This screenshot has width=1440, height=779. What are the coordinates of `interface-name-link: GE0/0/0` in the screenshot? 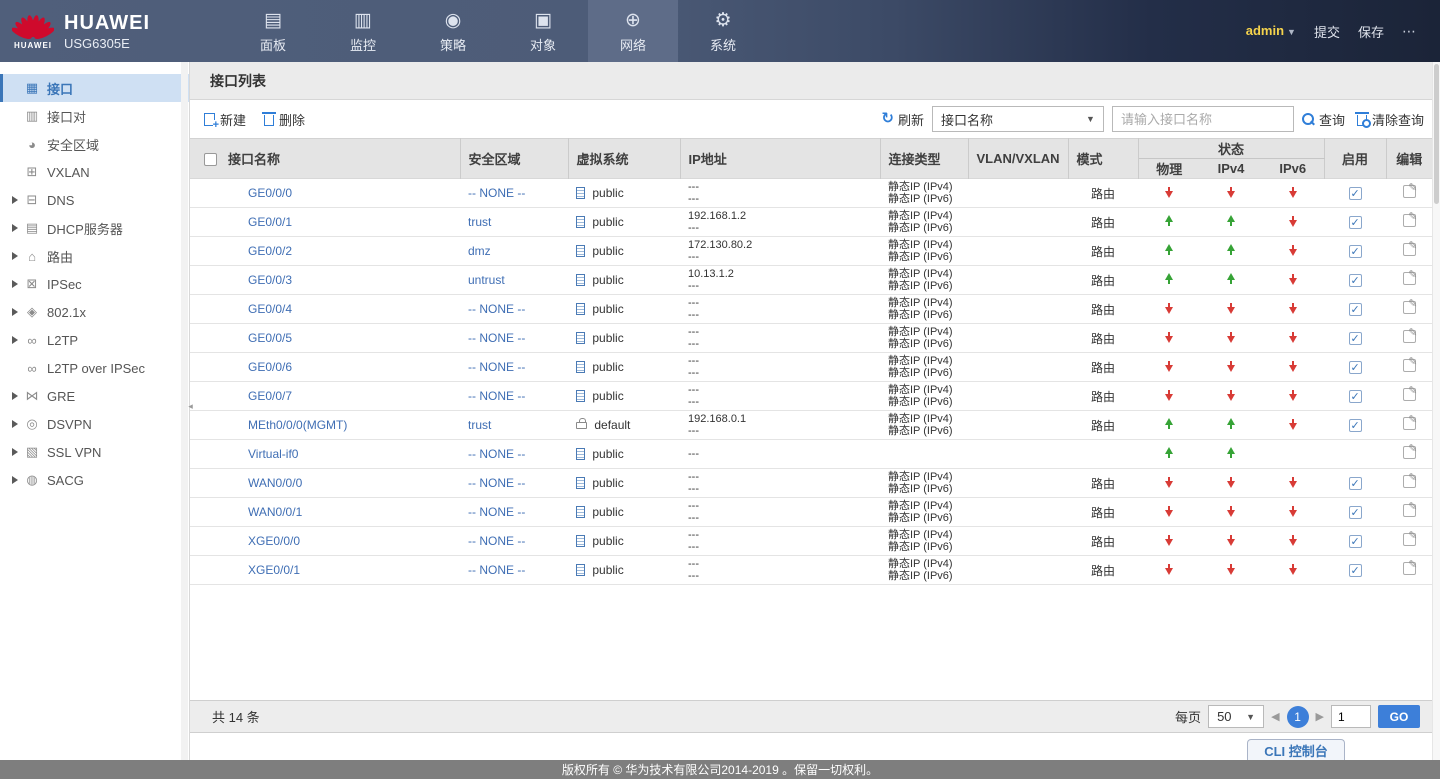 It's located at (270, 193).